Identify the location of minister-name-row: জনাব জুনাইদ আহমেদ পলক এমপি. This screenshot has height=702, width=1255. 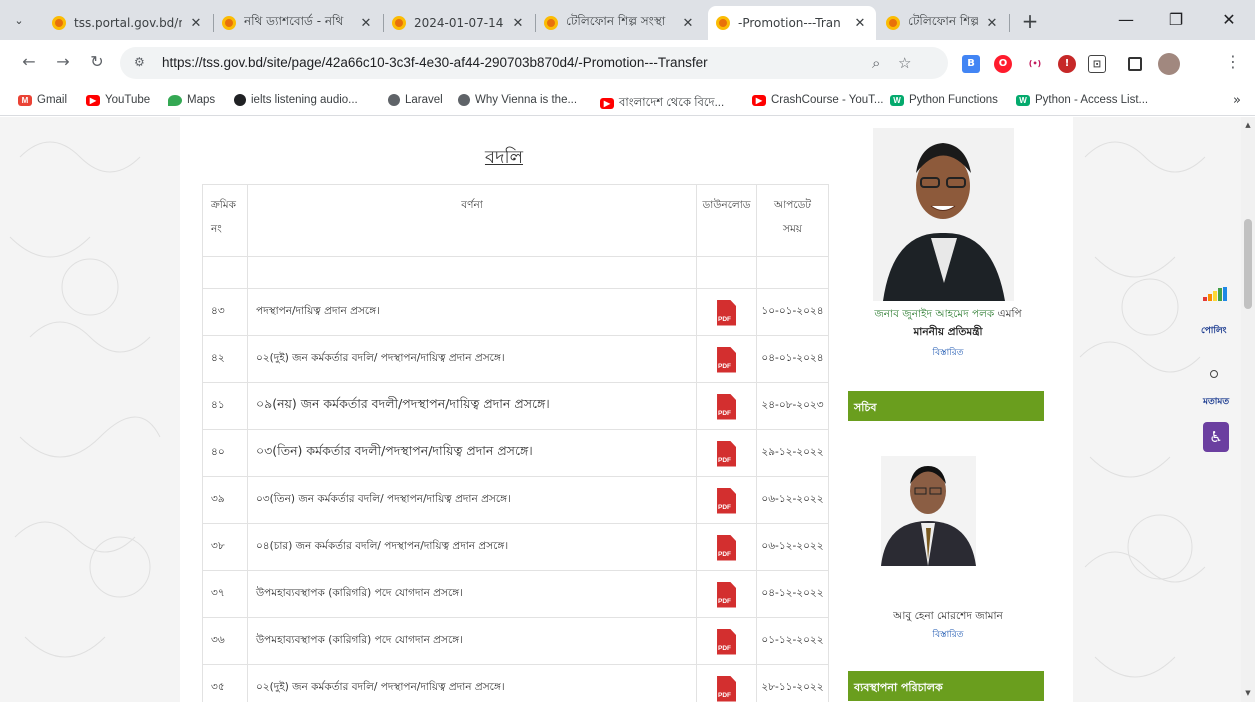
(948, 315).